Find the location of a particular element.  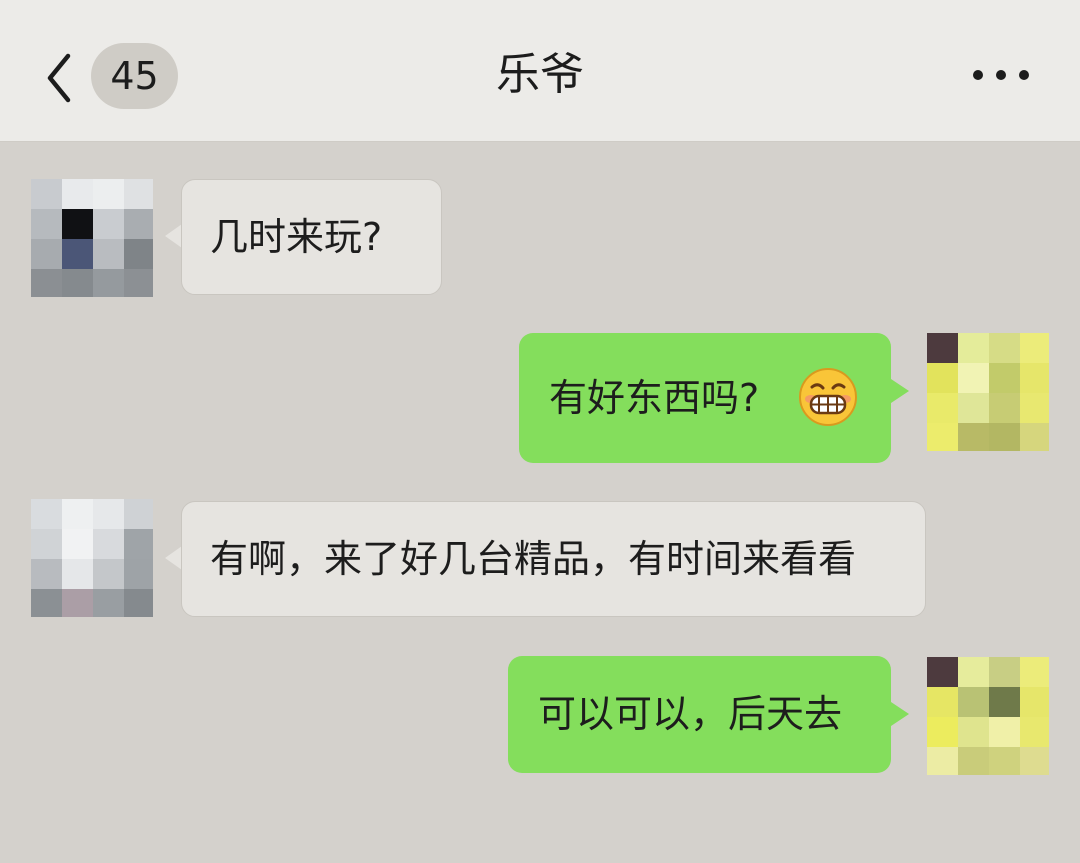

message-text: 可以可以，后天去 is located at coordinates (690, 714).